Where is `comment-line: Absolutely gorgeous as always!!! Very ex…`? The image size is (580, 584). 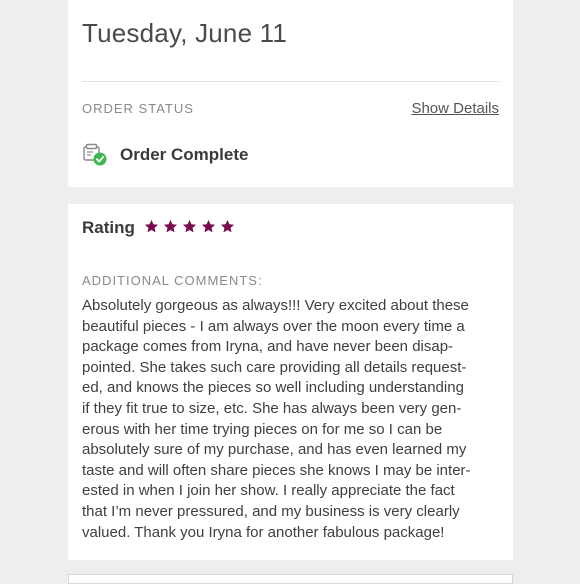 comment-line: Absolutely gorgeous as always!!! Very ex… is located at coordinates (275, 305).